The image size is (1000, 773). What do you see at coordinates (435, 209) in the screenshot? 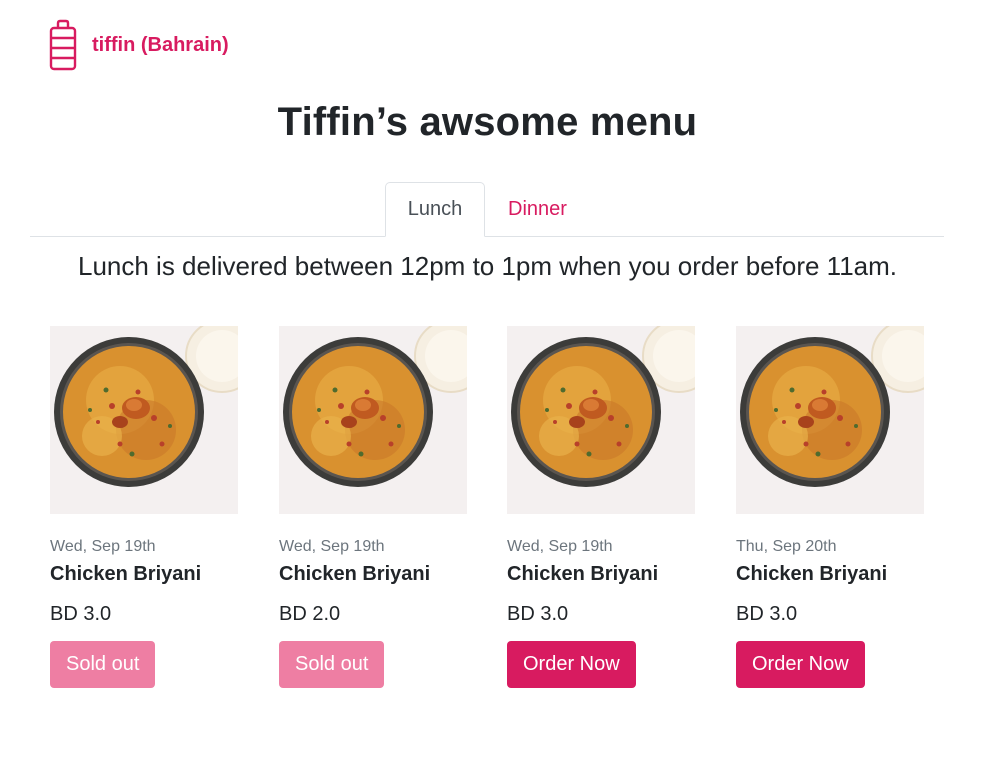
I see `tab-lunch: Lunch` at bounding box center [435, 209].